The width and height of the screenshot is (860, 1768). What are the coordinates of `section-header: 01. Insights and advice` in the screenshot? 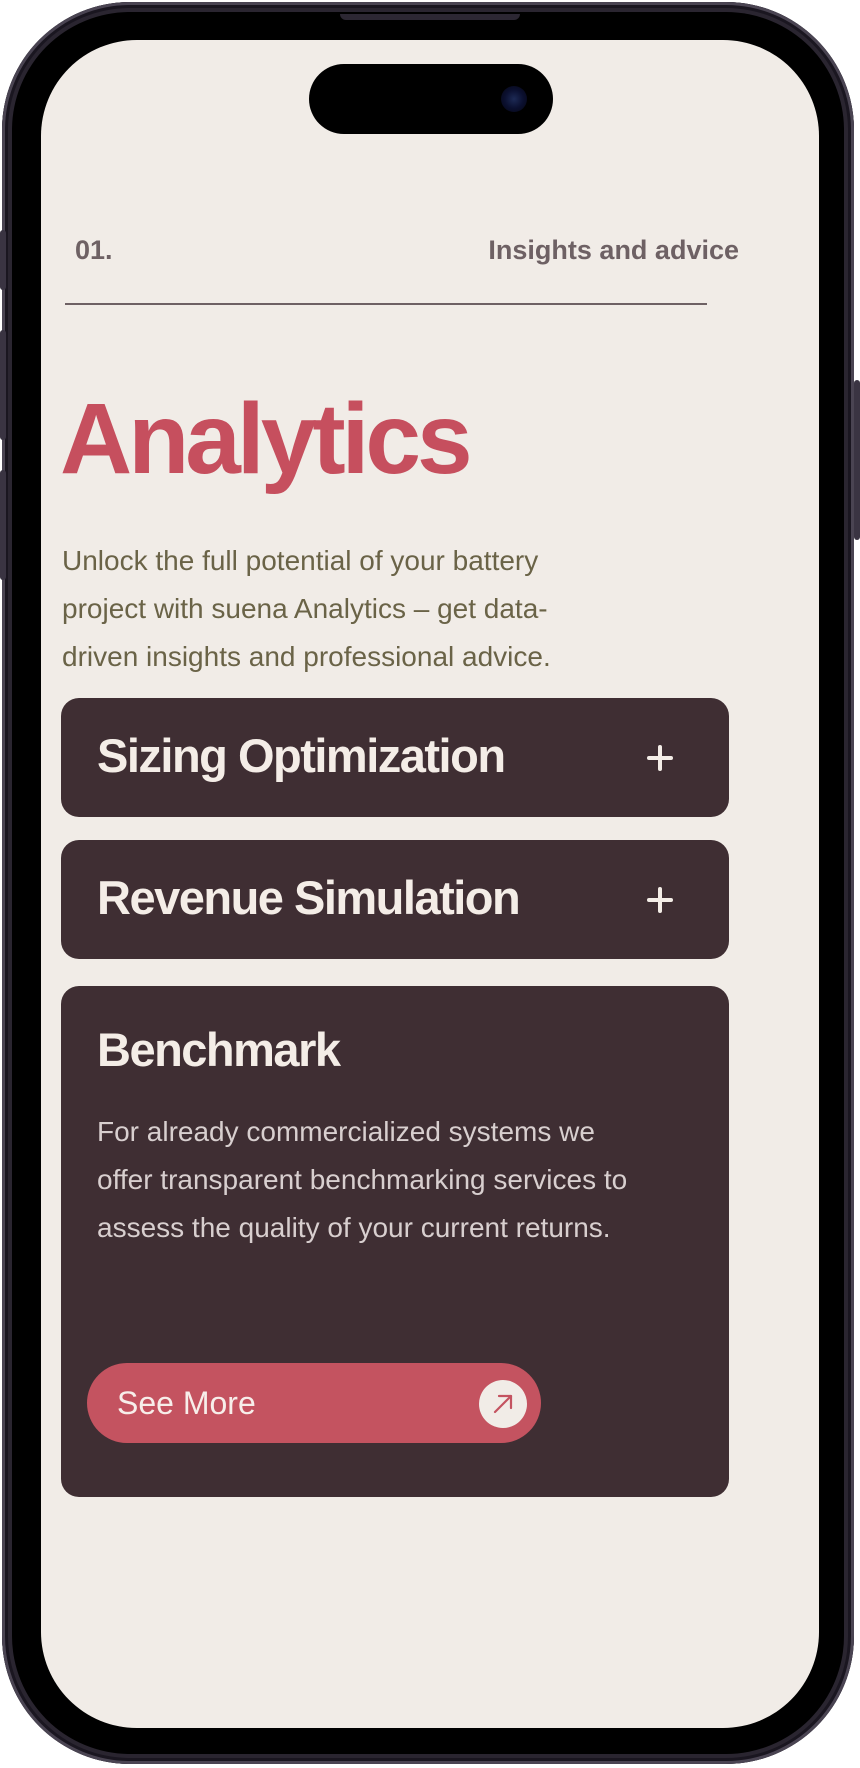 It's located at (405, 255).